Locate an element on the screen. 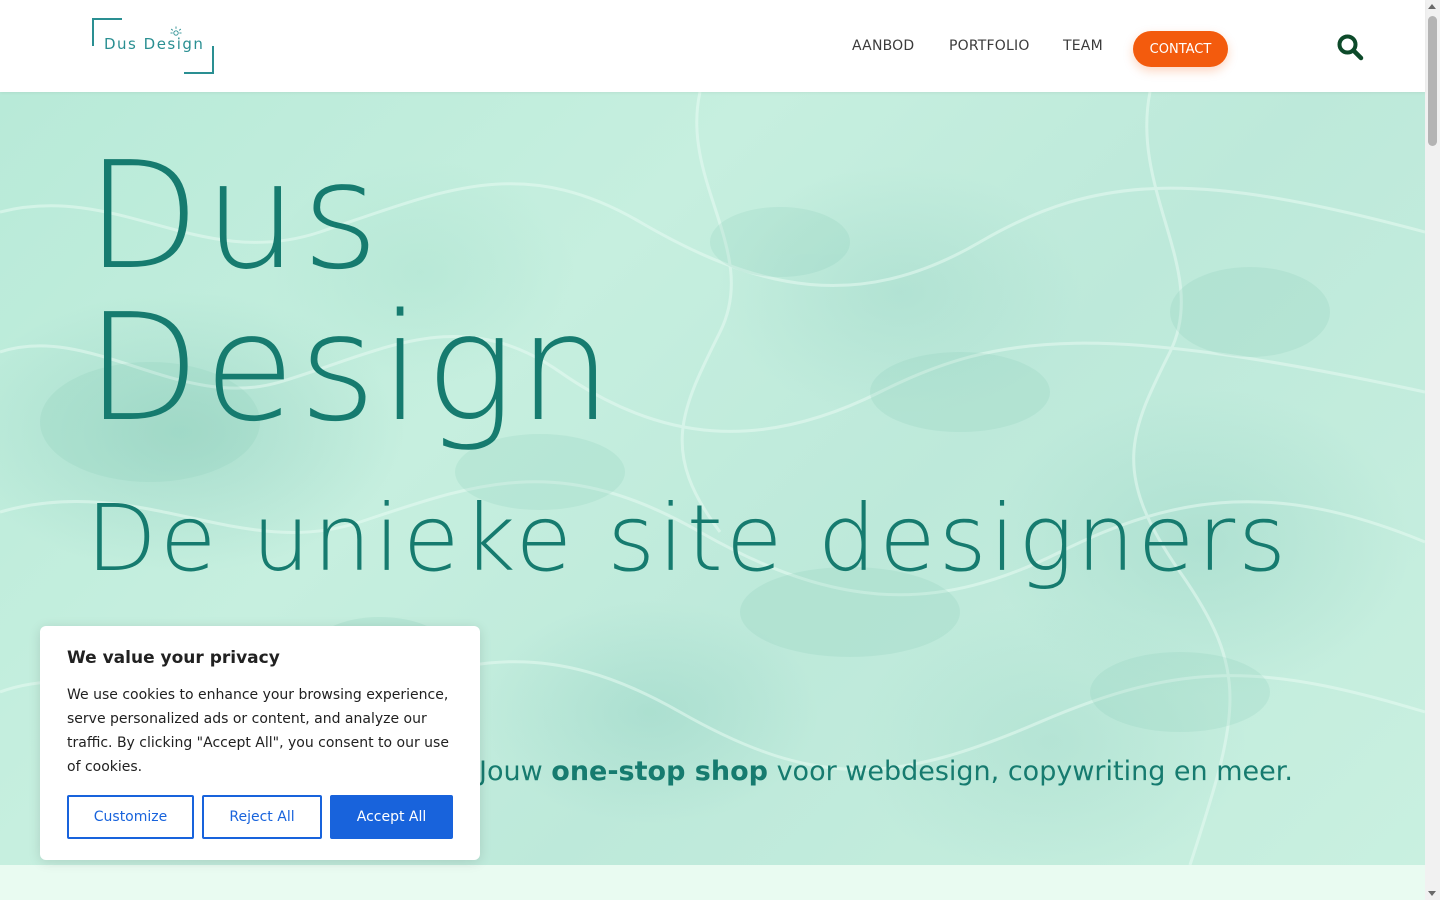 The image size is (1440, 900). logo: Dus Design is located at coordinates (153, 46).